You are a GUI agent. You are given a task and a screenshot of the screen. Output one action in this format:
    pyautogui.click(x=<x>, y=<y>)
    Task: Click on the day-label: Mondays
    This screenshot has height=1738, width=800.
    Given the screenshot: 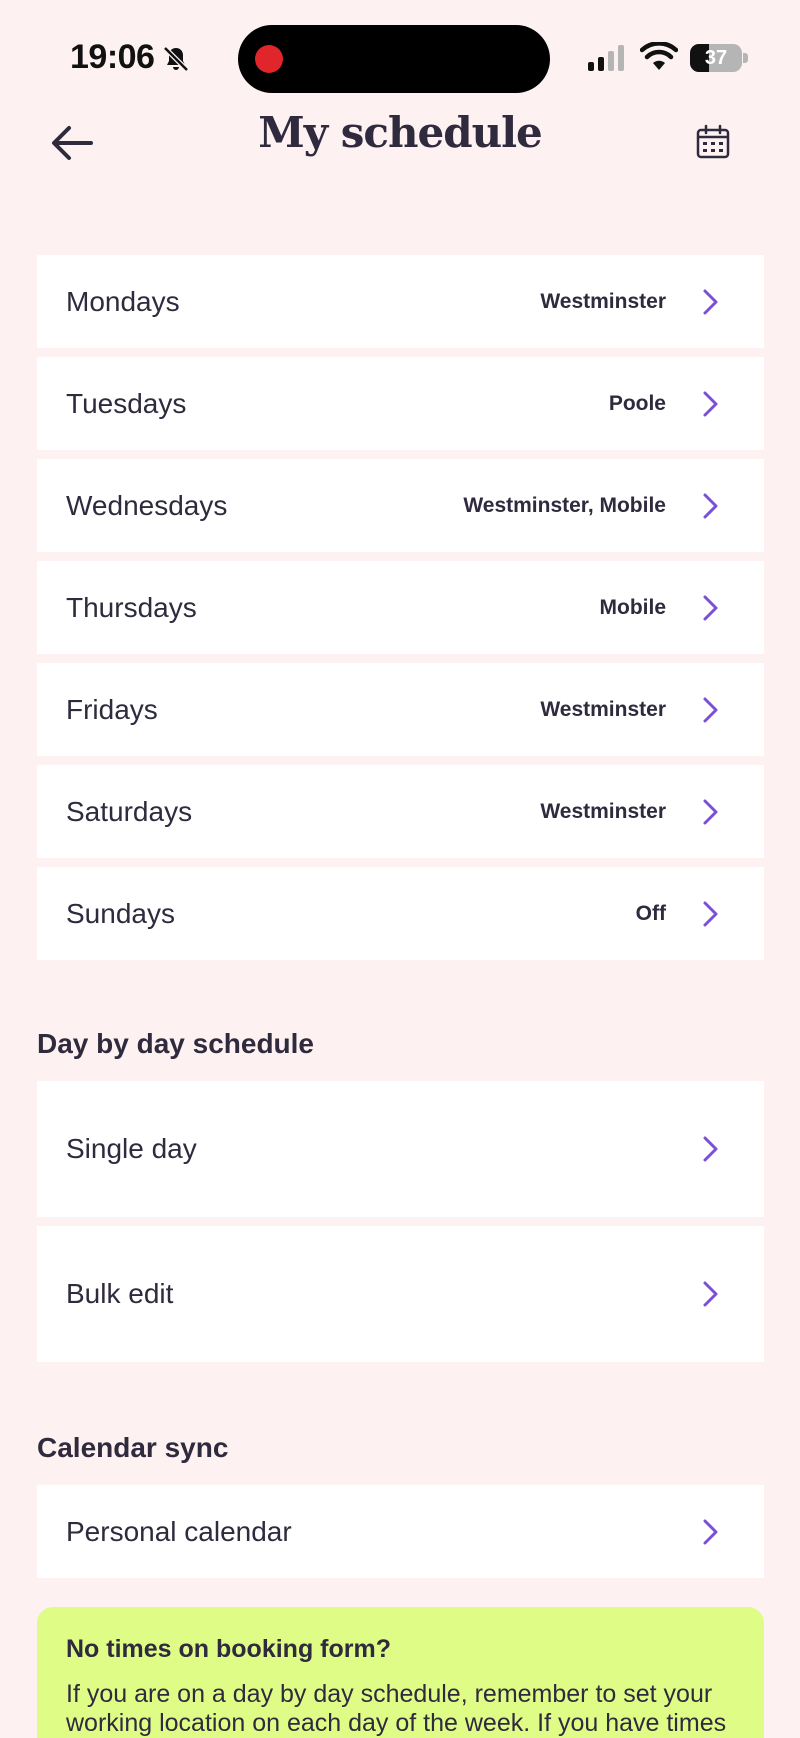 What is the action you would take?
    pyautogui.click(x=123, y=301)
    